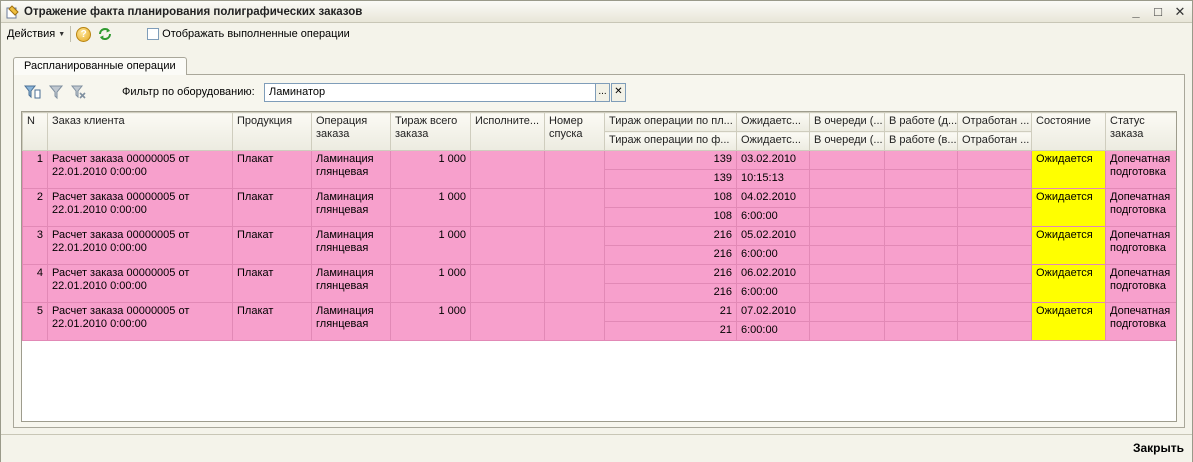 This screenshot has height=462, width=1193. I want to click on row-expected-date: 06.02.2010, so click(773, 274).